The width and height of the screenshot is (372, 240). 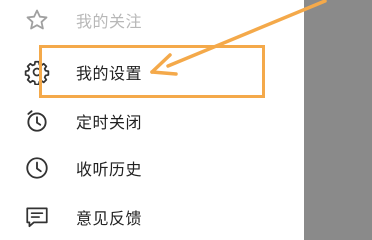 What do you see at coordinates (37, 72) in the screenshot?
I see `gear-icon` at bounding box center [37, 72].